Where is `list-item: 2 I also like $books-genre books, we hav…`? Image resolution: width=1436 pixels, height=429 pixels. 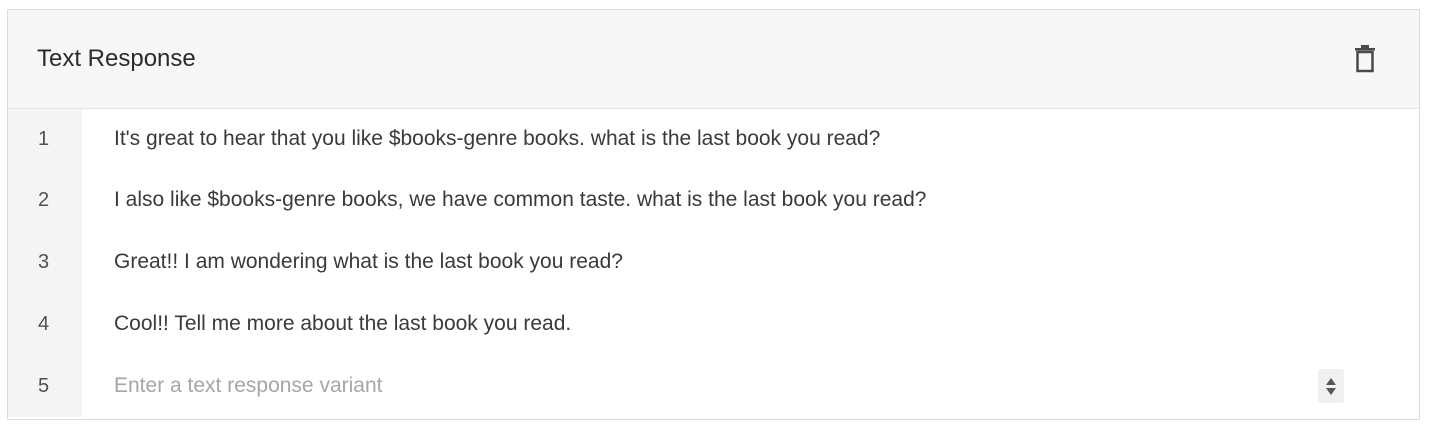 list-item: 2 I also like $books-genre books, we hav… is located at coordinates (713, 200).